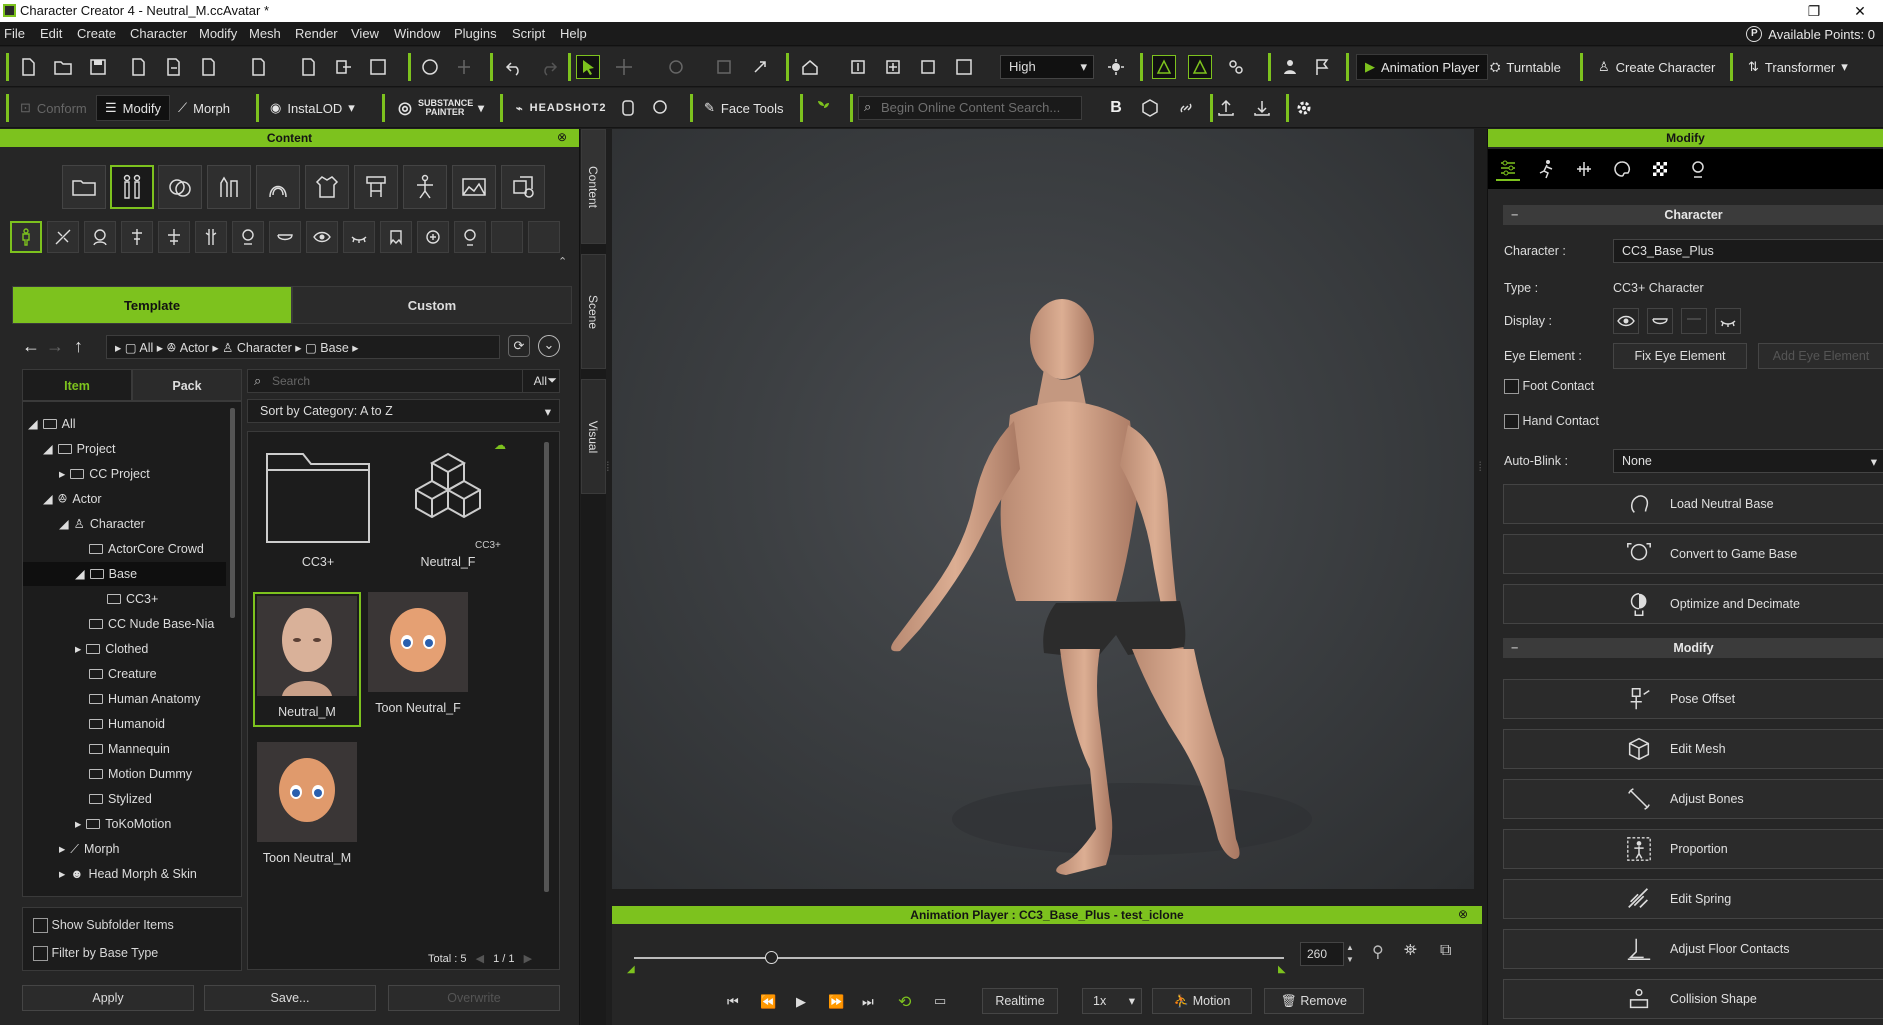  What do you see at coordinates (1322, 954) in the screenshot?
I see `frame-input: 260` at bounding box center [1322, 954].